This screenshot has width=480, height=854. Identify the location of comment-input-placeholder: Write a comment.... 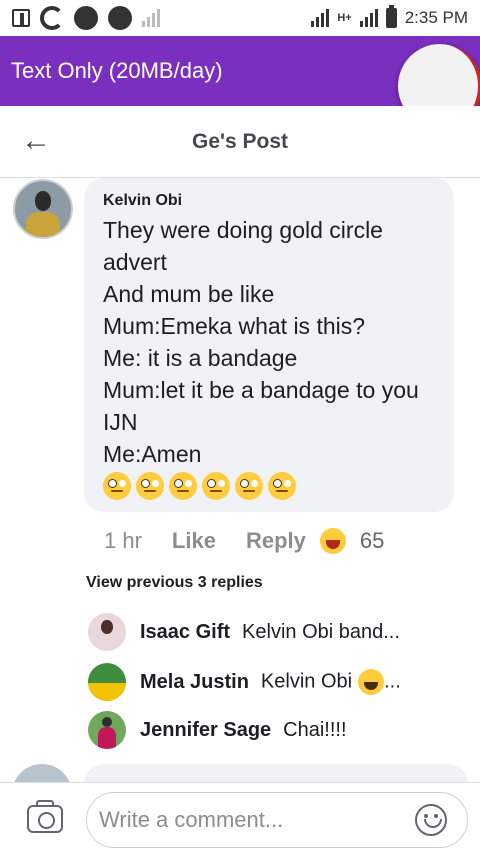
(191, 819).